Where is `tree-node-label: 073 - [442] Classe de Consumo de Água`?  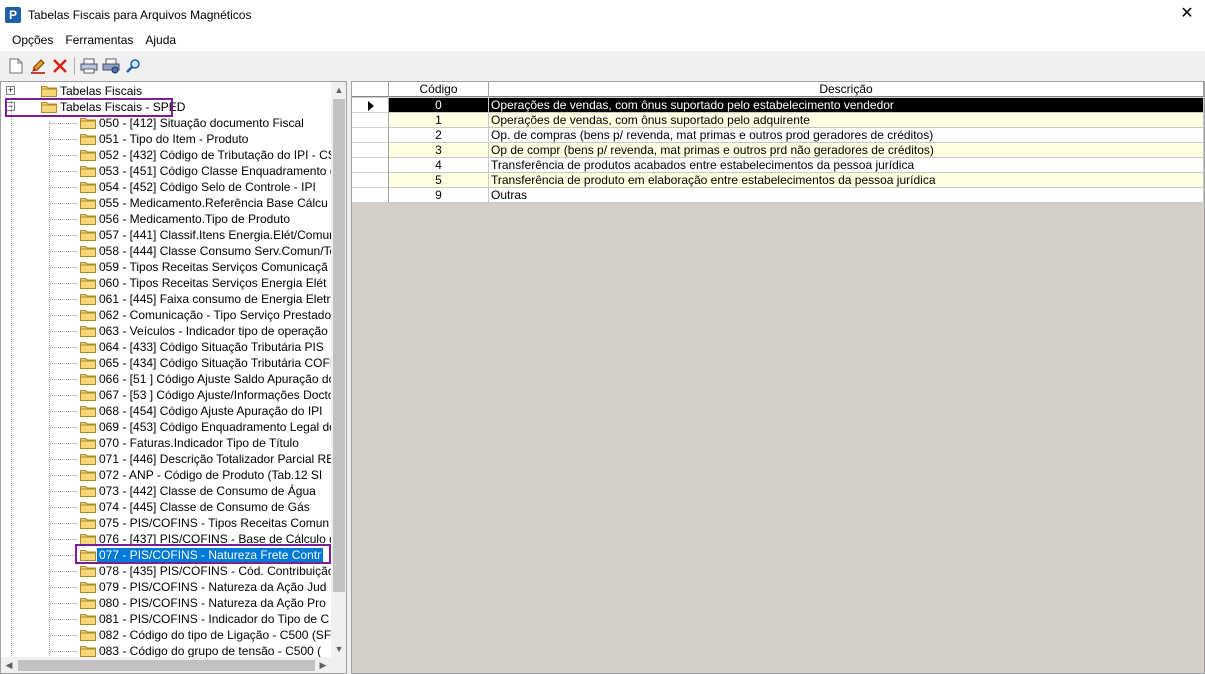
tree-node-label: 073 - [442] Classe de Consumo de Água is located at coordinates (207, 491).